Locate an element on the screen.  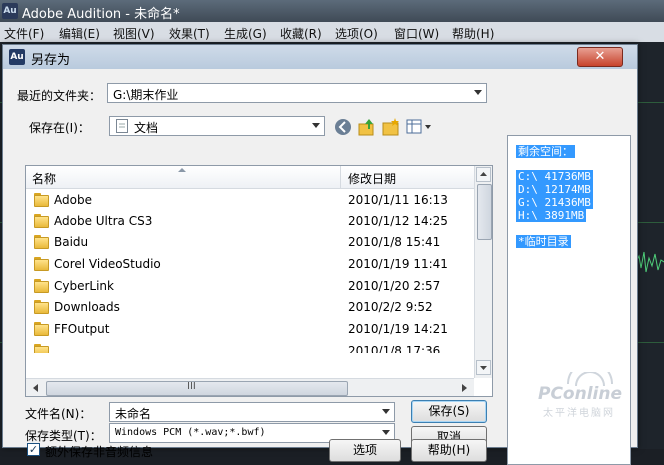
file-name: FFOutput is located at coordinates (82, 329).